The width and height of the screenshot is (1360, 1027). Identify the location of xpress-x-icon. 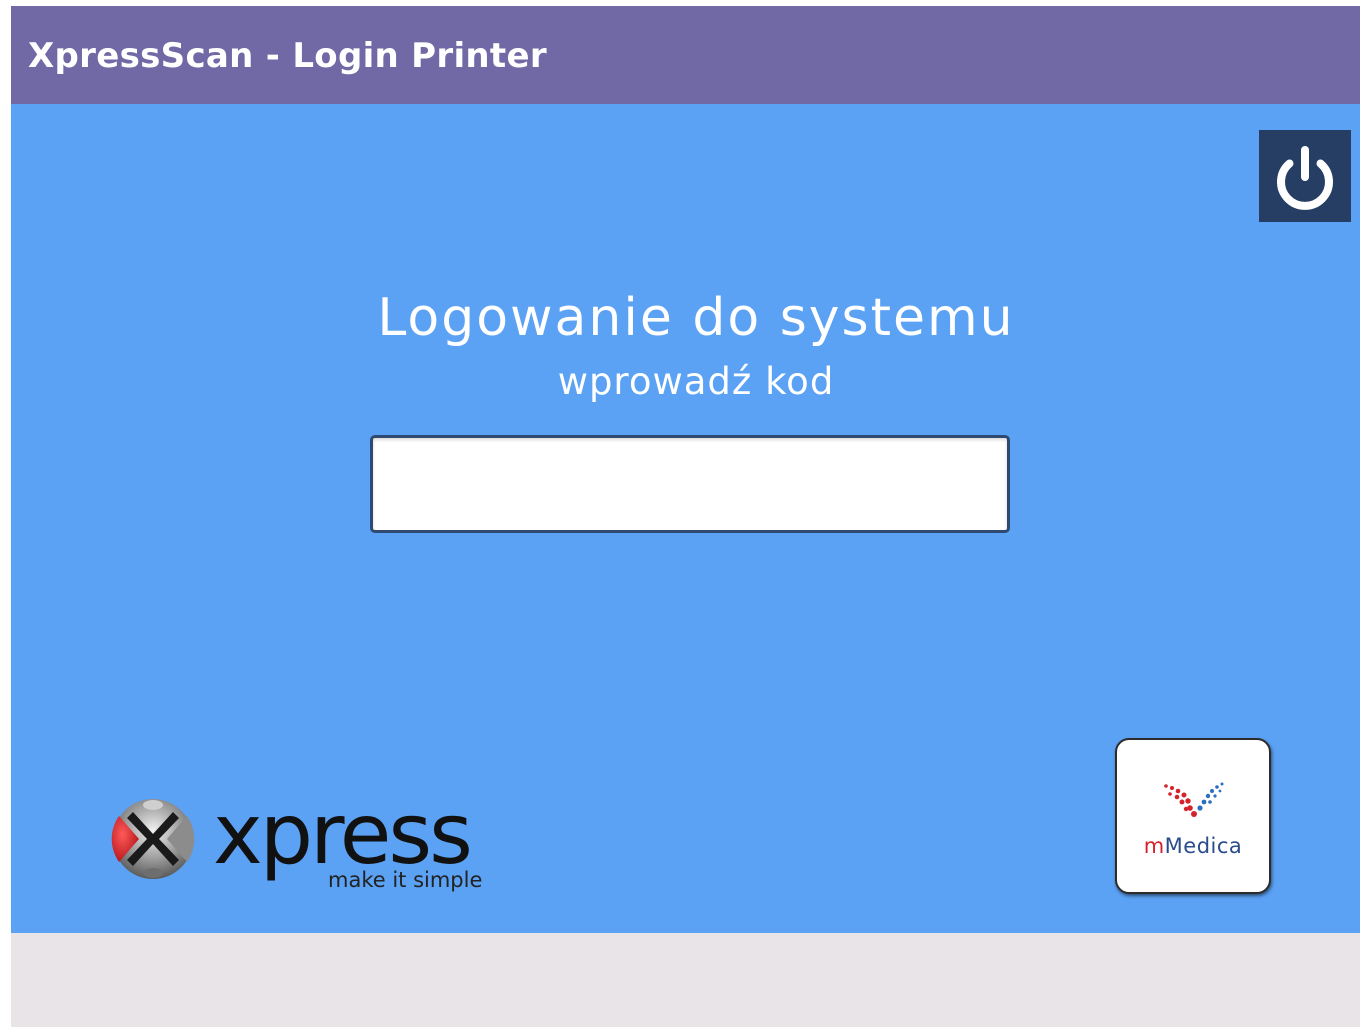
(153, 839).